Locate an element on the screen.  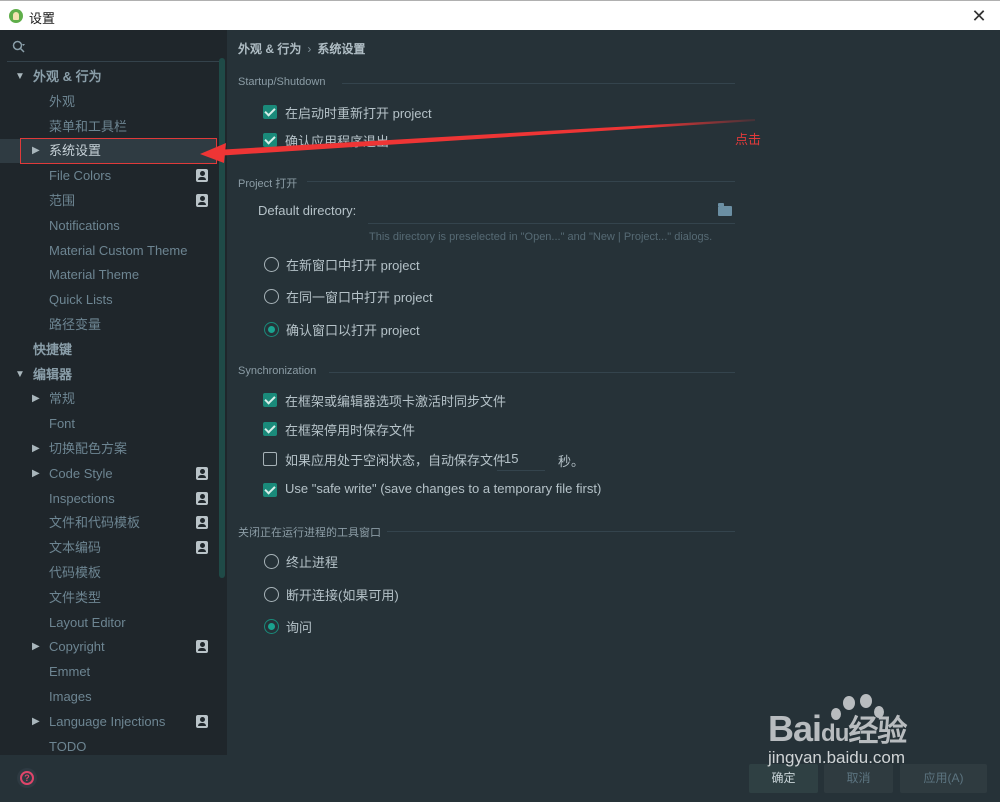
default-directory-input is located at coordinates (550, 211).